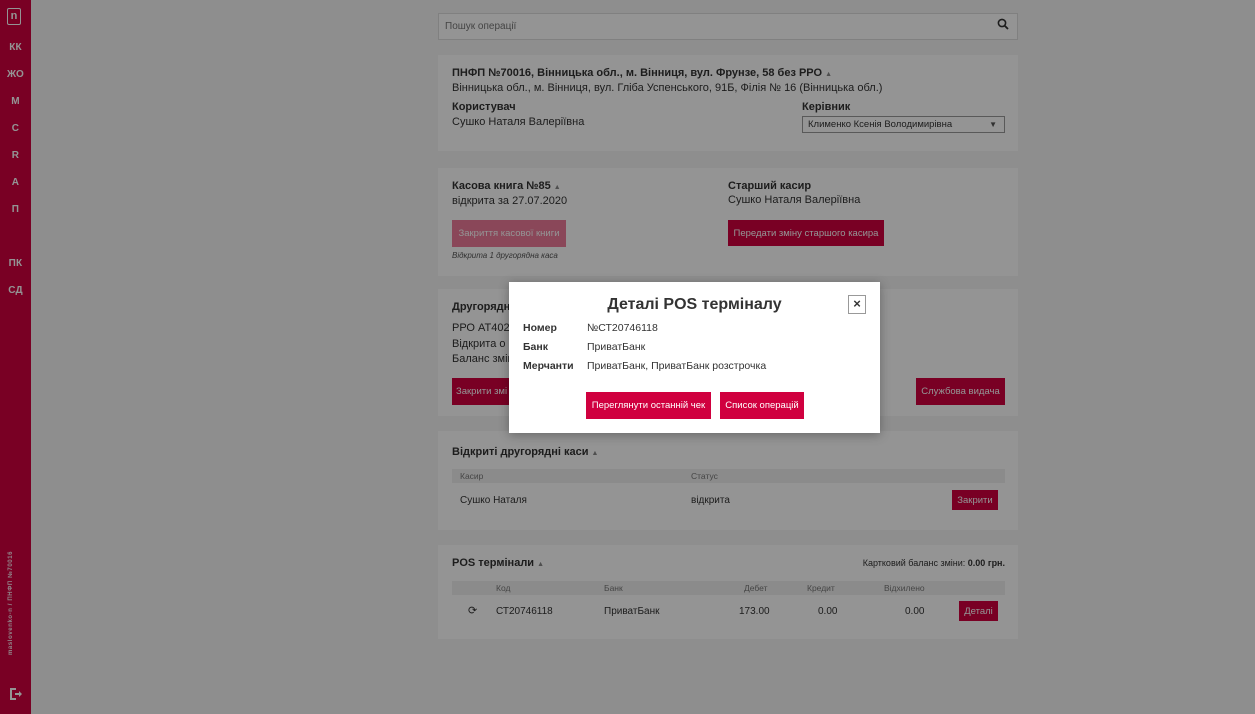 This screenshot has width=1255, height=714. Describe the element at coordinates (540, 328) in the screenshot. I see `number-label: Номер` at that location.